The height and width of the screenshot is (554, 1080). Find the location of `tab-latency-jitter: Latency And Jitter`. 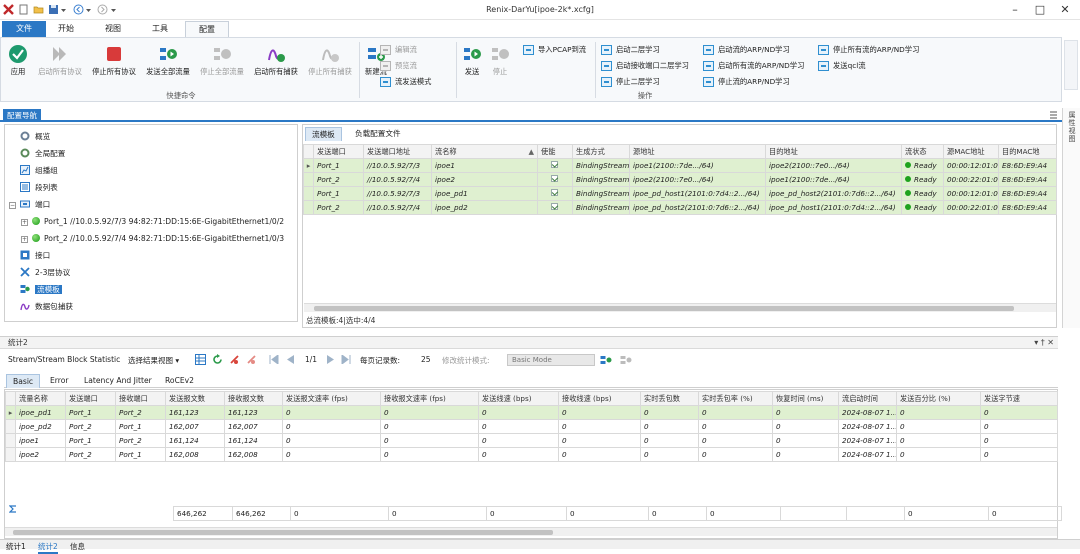

tab-latency-jitter: Latency And Jitter is located at coordinates (118, 381).